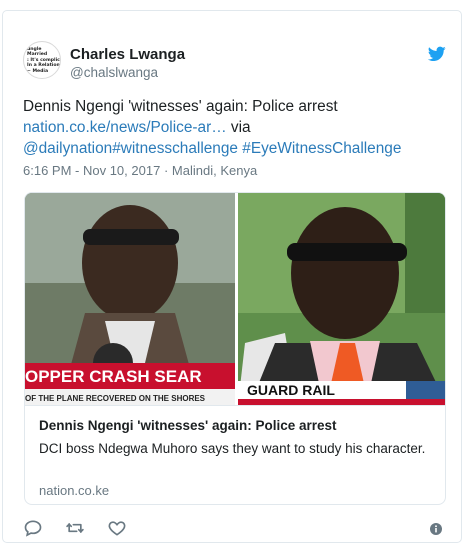 This screenshot has width=465, height=554. Describe the element at coordinates (436, 529) in the screenshot. I see `info-icon` at that location.